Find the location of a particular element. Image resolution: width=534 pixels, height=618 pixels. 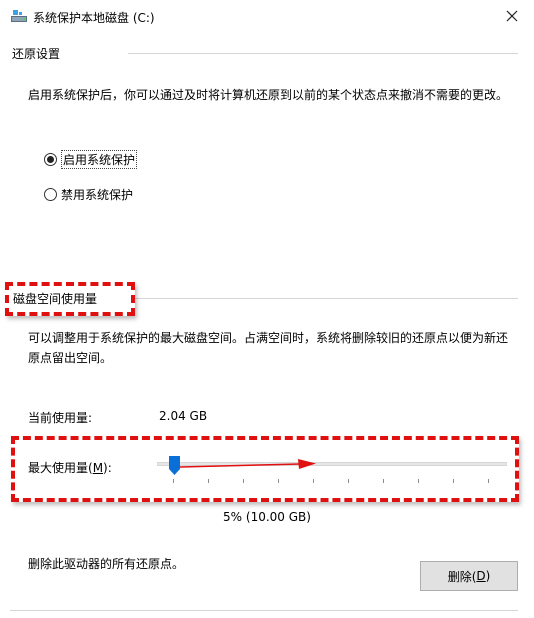

current-usage-value: 2.04 GB is located at coordinates (183, 416).